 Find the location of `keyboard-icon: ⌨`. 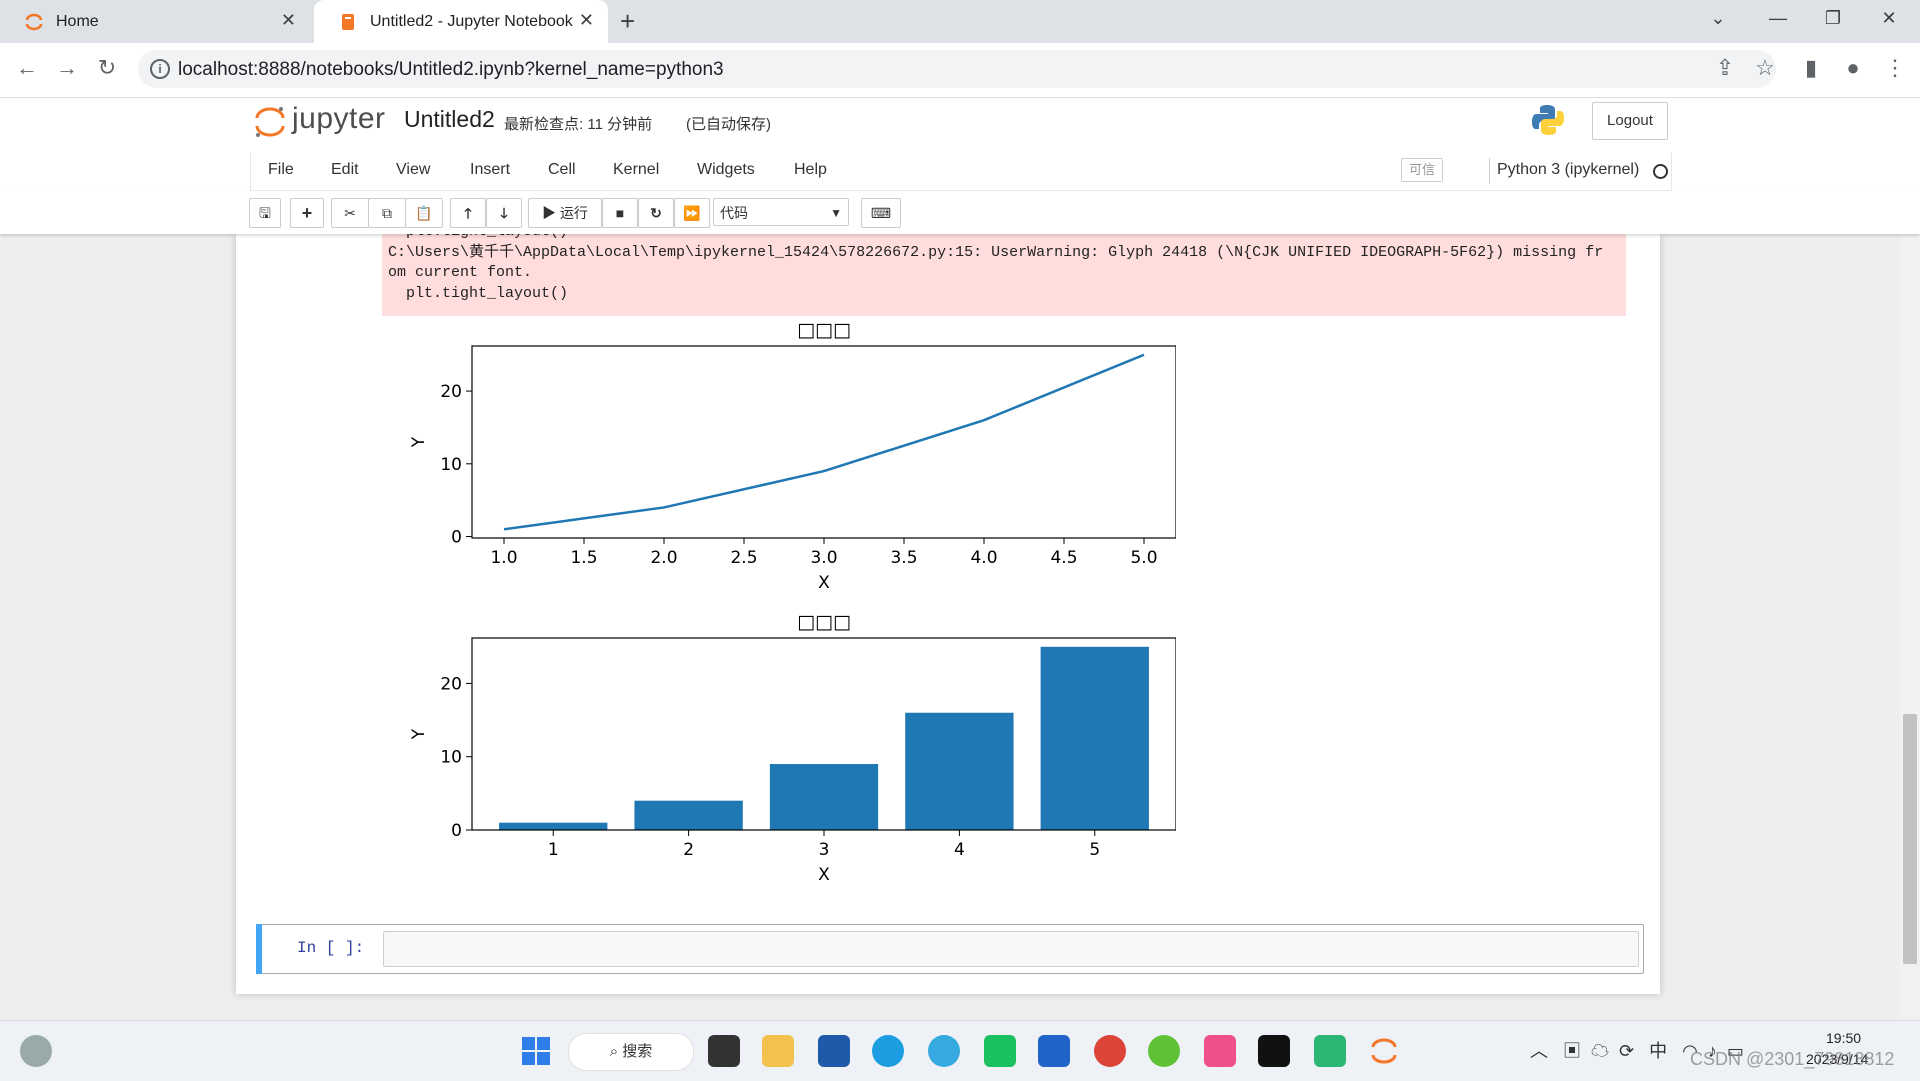

keyboard-icon: ⌨ is located at coordinates (881, 213).